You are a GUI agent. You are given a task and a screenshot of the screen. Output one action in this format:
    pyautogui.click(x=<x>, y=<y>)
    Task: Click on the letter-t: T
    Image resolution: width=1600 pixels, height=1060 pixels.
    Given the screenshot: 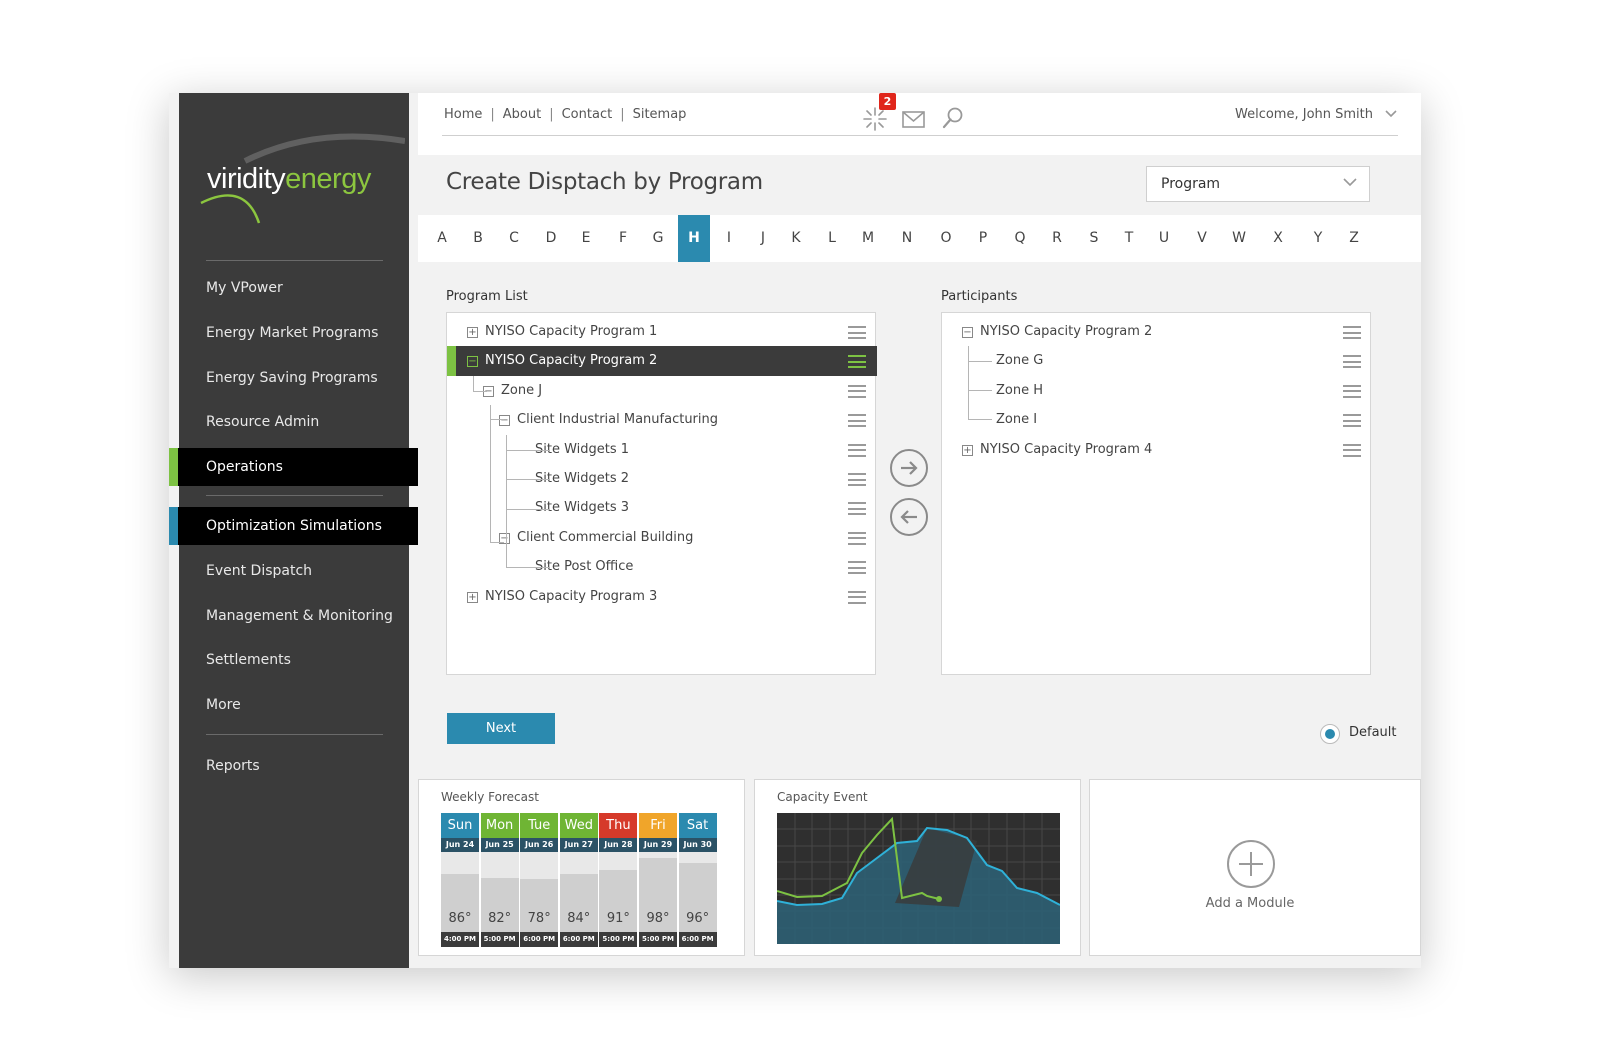 What is the action you would take?
    pyautogui.click(x=1129, y=238)
    